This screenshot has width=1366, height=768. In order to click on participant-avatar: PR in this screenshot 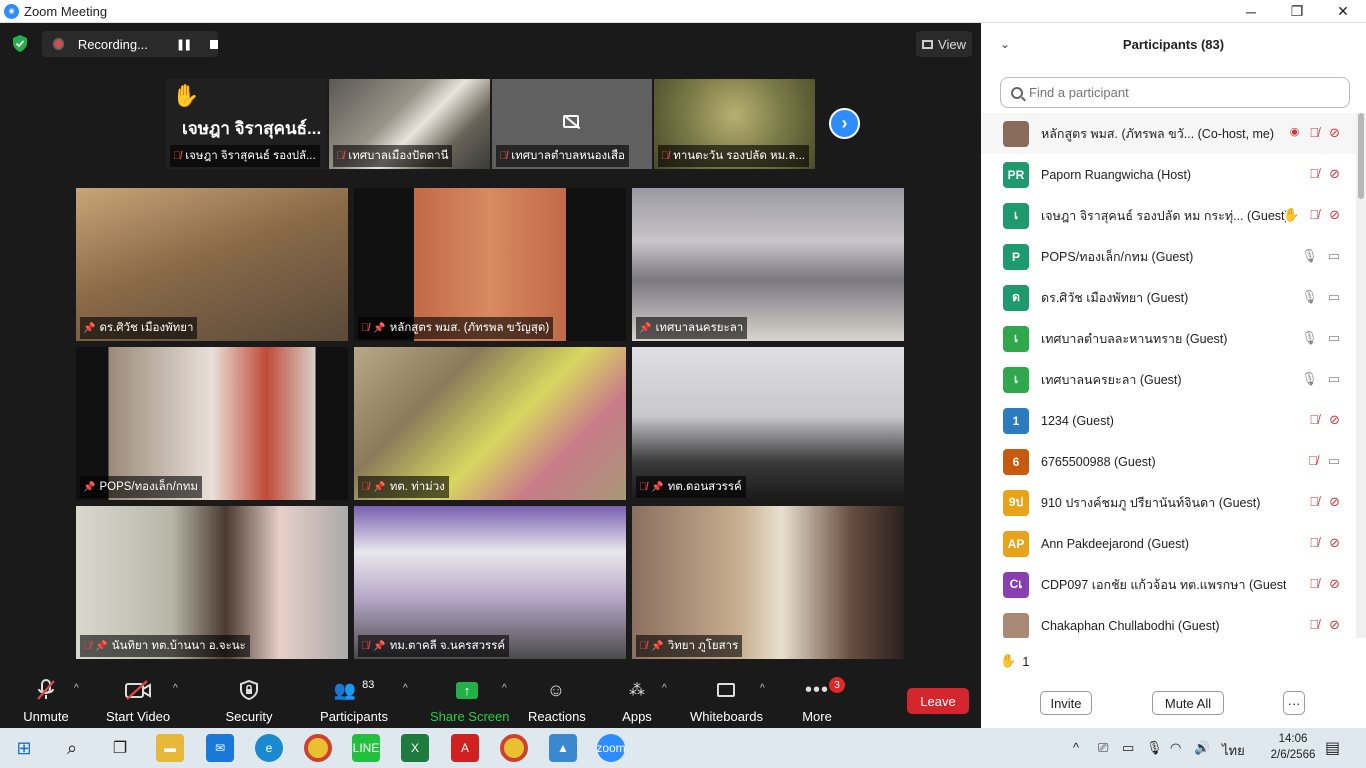, I will do `click(1016, 174)`.